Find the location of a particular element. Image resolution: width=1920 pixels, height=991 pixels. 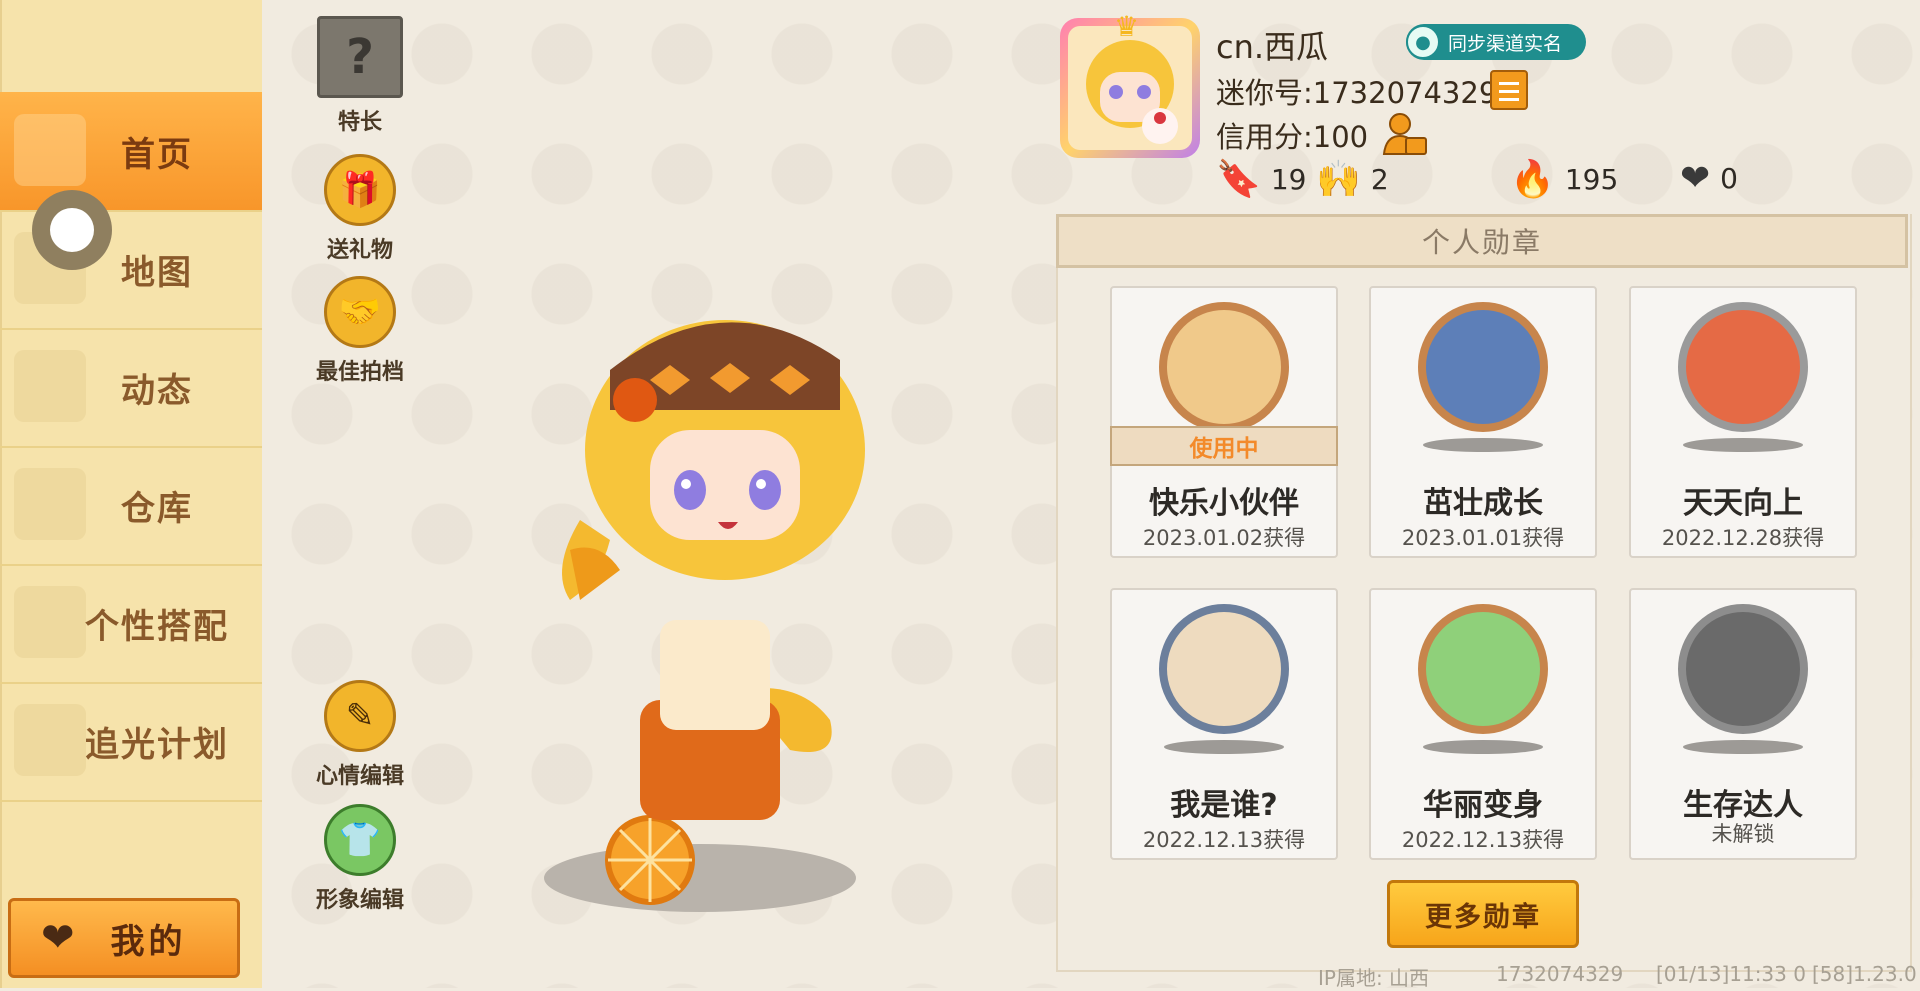

sync-realname-badge: ● 同步渠道实名 is located at coordinates (1496, 42).